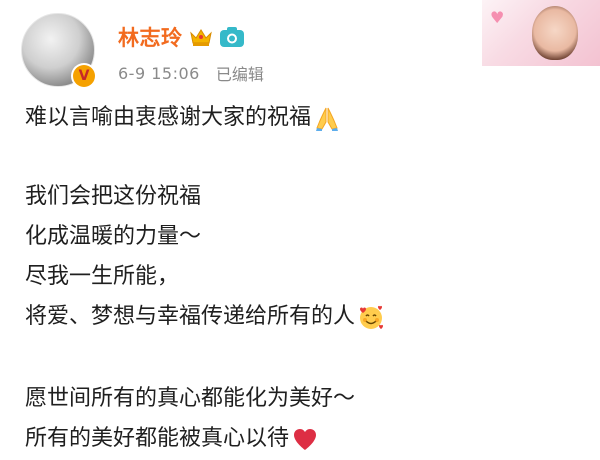 Image resolution: width=600 pixels, height=460 pixels. What do you see at coordinates (150, 37) in the screenshot?
I see `username: 林志玲` at bounding box center [150, 37].